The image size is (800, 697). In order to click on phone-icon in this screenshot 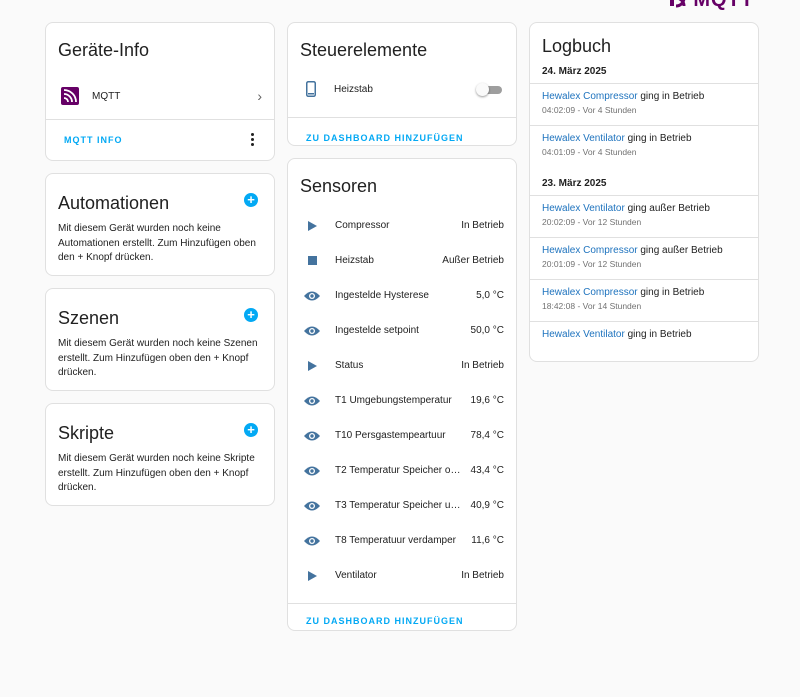, I will do `click(311, 89)`.